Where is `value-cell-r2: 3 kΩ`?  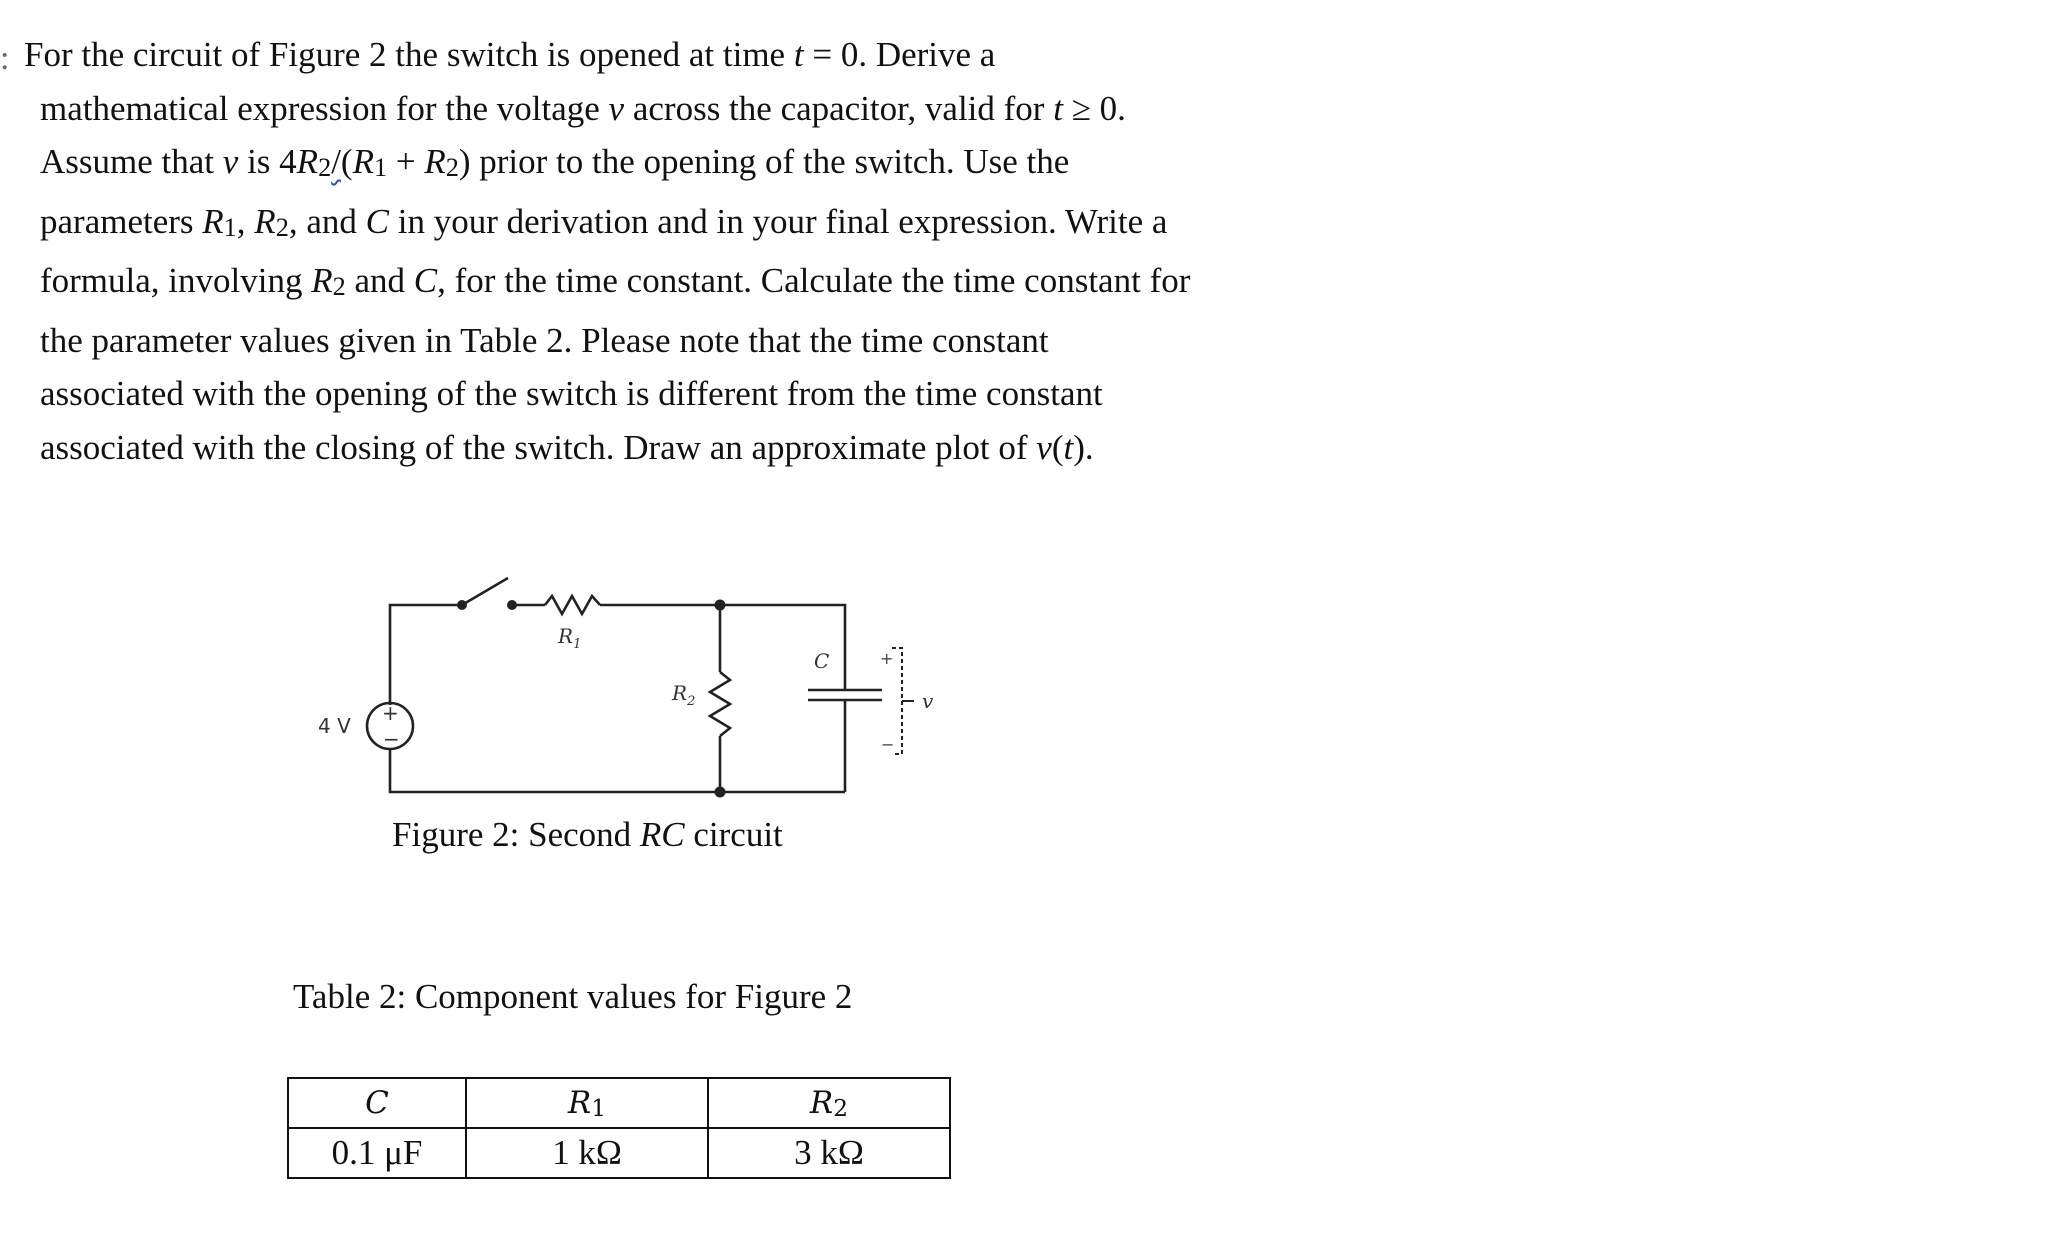 value-cell-r2: 3 kΩ is located at coordinates (829, 1153).